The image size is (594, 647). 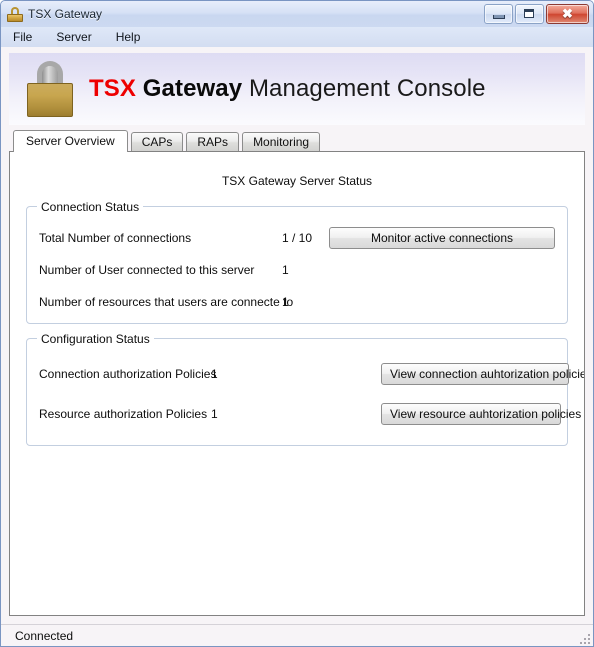 What do you see at coordinates (297, 635) in the screenshot?
I see `status-bar: Connected` at bounding box center [297, 635].